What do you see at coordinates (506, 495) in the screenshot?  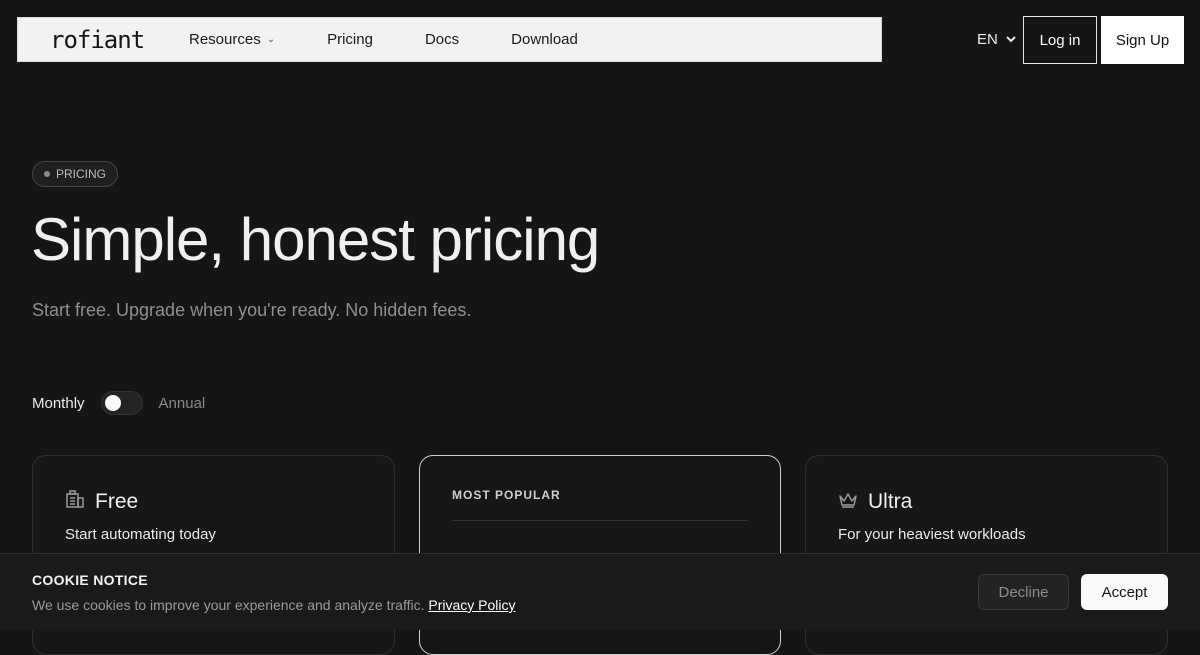 I see `most-popular-label: MOST POPULAR` at bounding box center [506, 495].